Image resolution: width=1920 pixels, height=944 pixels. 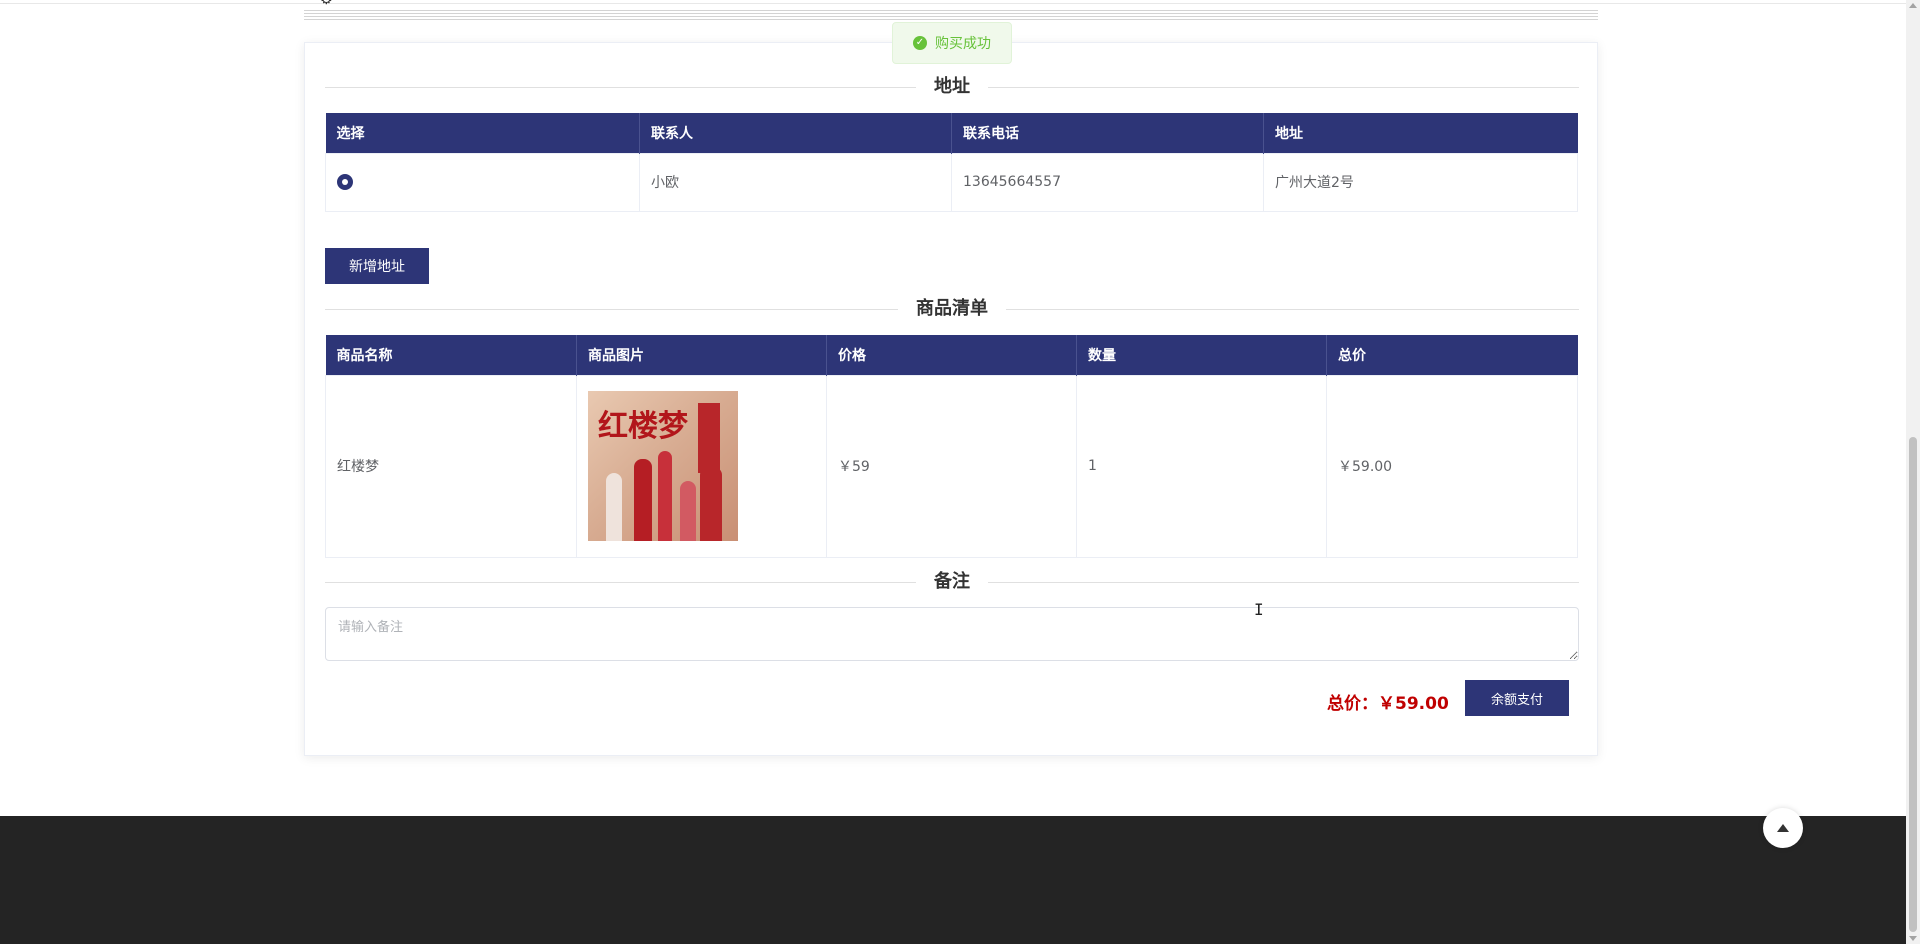 I want to click on column-header: 商品名称, so click(x=451, y=355).